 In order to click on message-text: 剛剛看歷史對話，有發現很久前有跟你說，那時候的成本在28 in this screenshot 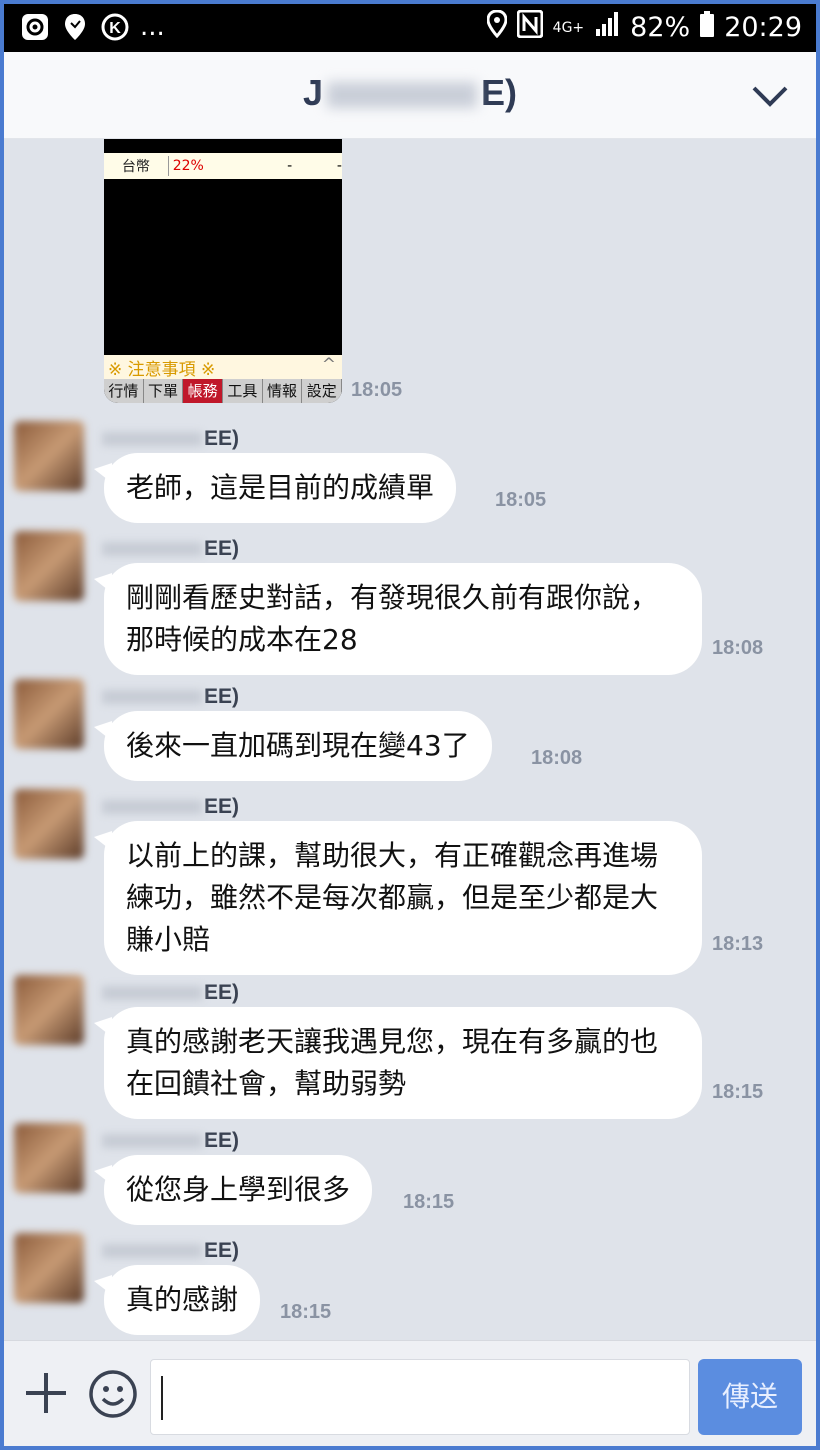, I will do `click(392, 618)`.